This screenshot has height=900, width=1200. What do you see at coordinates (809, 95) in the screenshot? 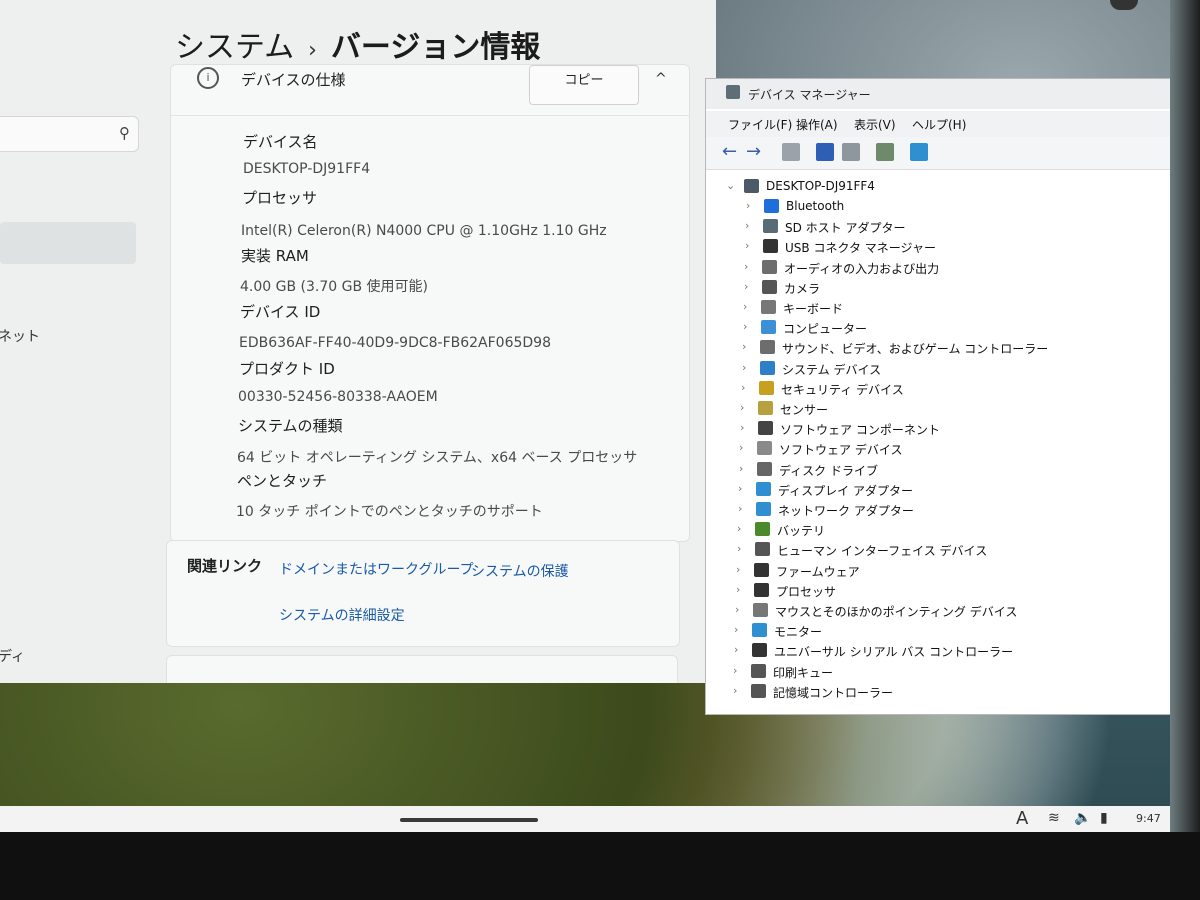
I see `device-manager-title: デバイス マネージャー` at bounding box center [809, 95].